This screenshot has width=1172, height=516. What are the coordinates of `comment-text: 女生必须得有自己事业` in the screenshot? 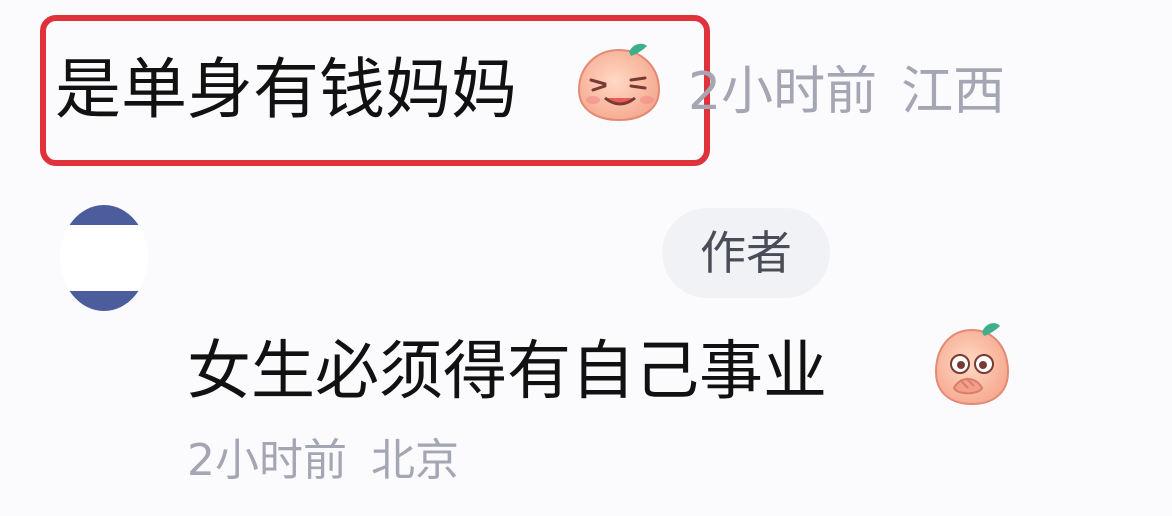 It's located at (507, 372).